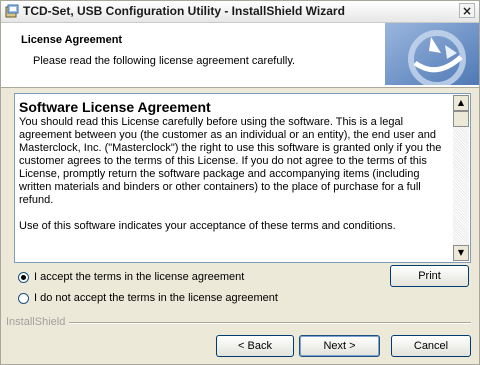 The image size is (480, 365). Describe the element at coordinates (255, 346) in the screenshot. I see `back-button: < Back` at that location.